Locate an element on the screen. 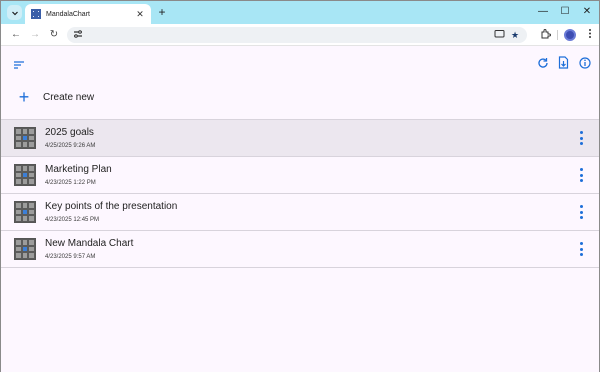 The image size is (600, 372). sort-icon is located at coordinates (20, 64).